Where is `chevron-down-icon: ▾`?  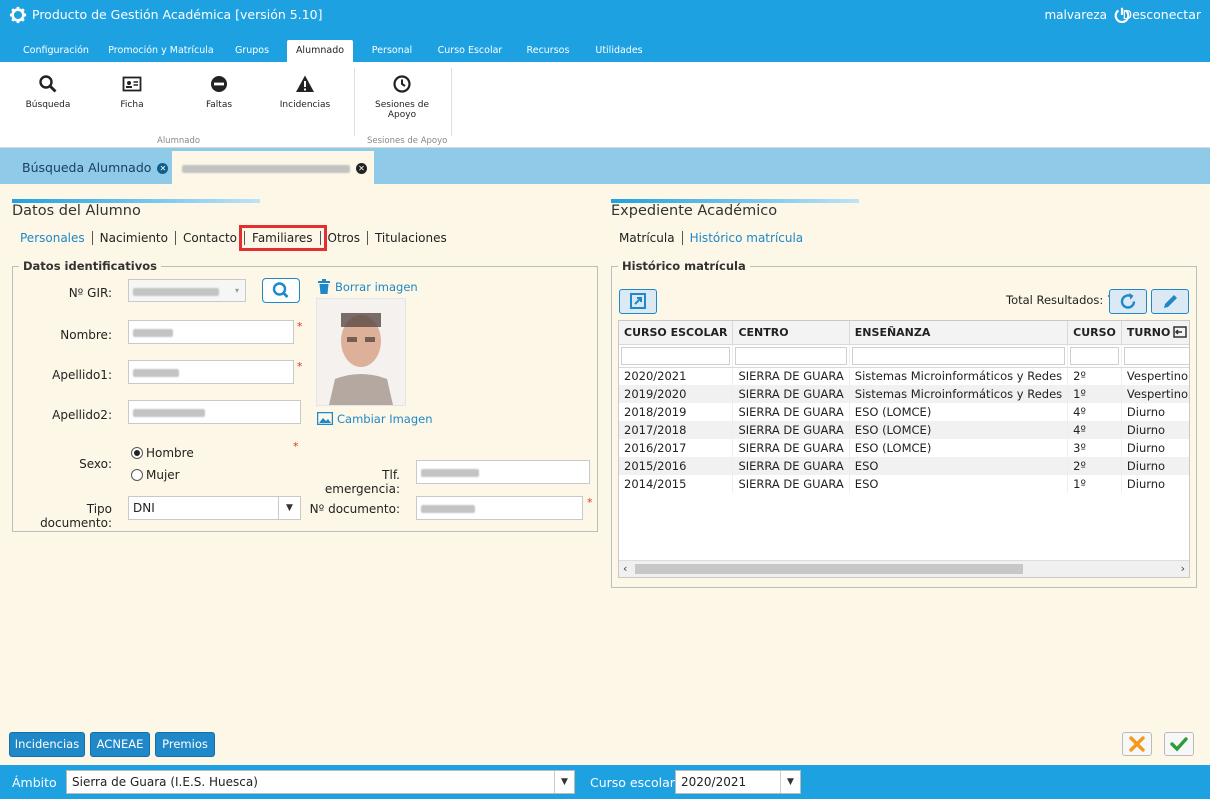 chevron-down-icon: ▾ is located at coordinates (236, 290).